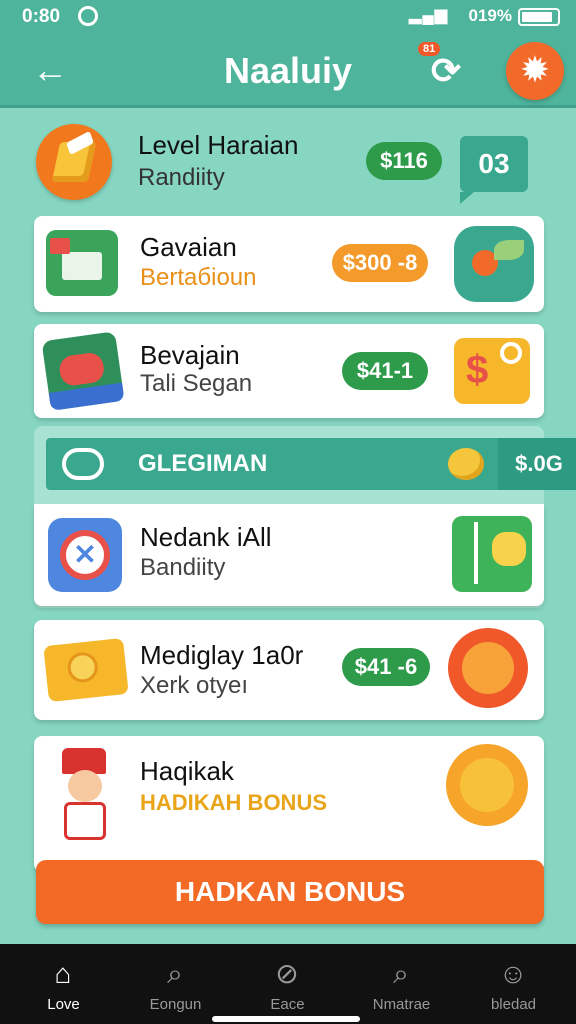 This screenshot has height=1024, width=576. Describe the element at coordinates (218, 145) in the screenshot. I see `level-title: Level Haraian` at that location.